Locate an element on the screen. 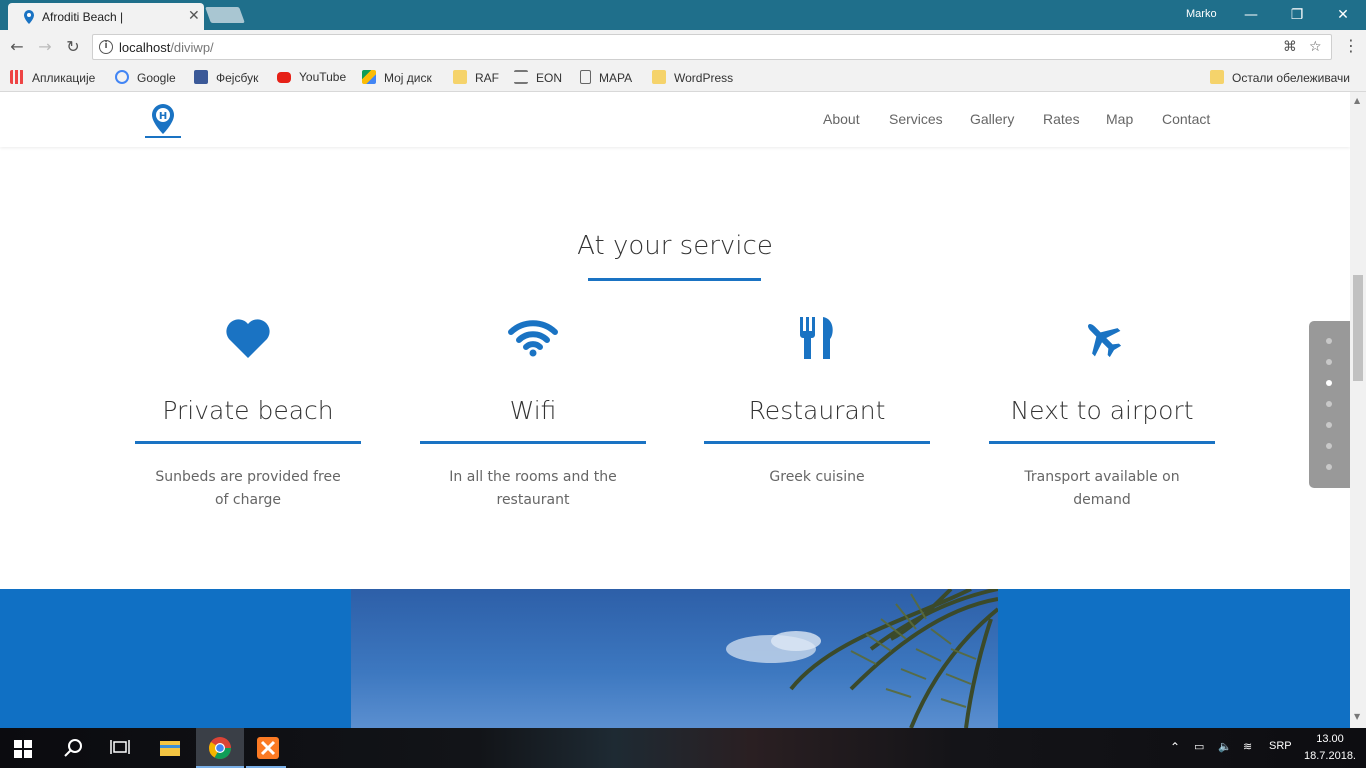 The image size is (1366, 768). minimize-icon: — is located at coordinates (1251, 15).